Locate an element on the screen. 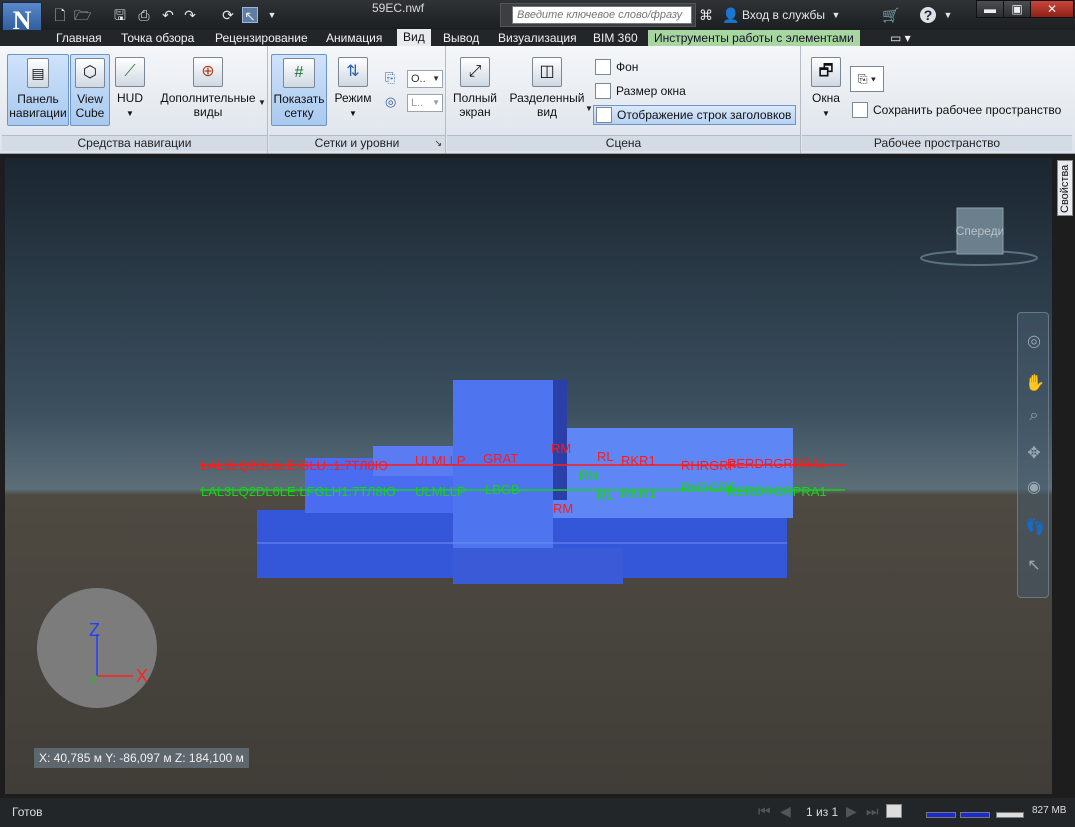 Image resolution: width=1075 pixels, height=827 pixels. grid-label-red: RM is located at coordinates (561, 448).